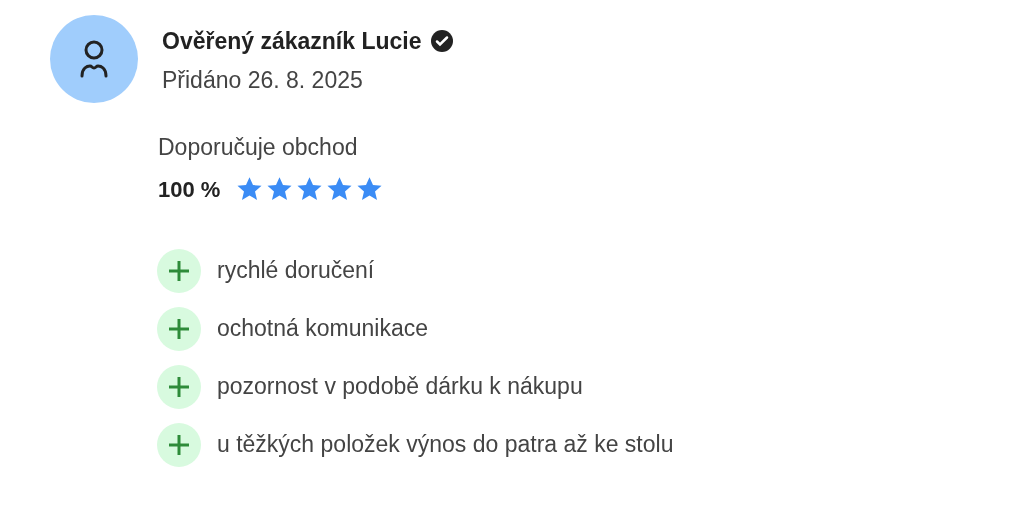  Describe the element at coordinates (292, 41) in the screenshot. I see `author-name: Ověřený zákazník Lucie` at that location.